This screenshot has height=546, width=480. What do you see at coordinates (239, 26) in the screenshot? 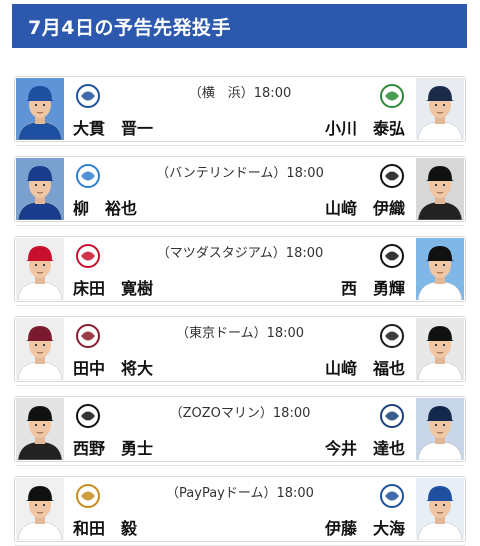
I see `page-title: 7月4日の予告先発投手` at bounding box center [239, 26].